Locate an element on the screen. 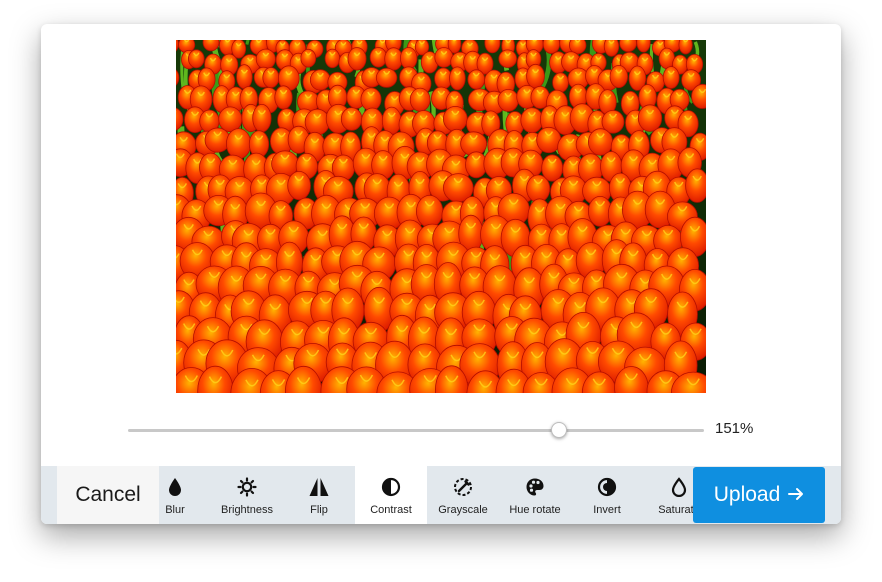 This screenshot has height=582, width=882. tool-label: Hue rotate is located at coordinates (535, 510).